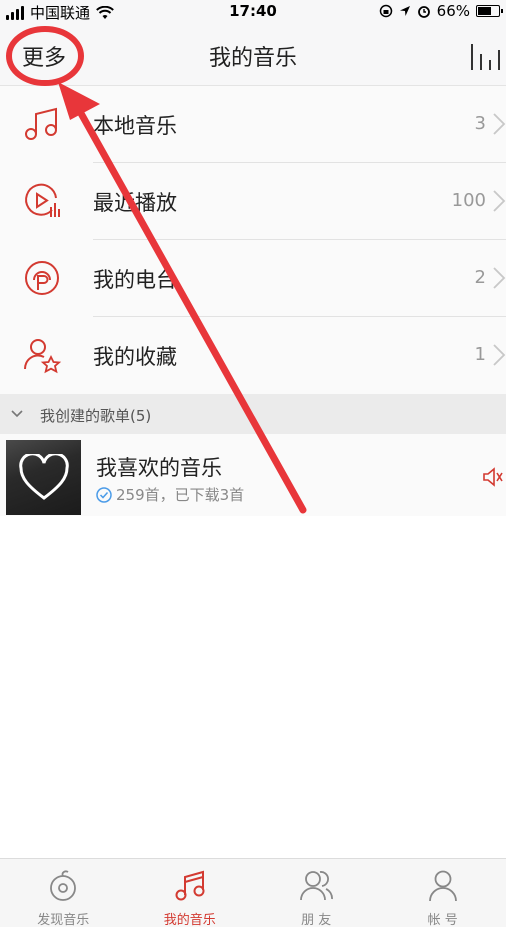  Describe the element at coordinates (489, 11) in the screenshot. I see `battery-icon` at that location.